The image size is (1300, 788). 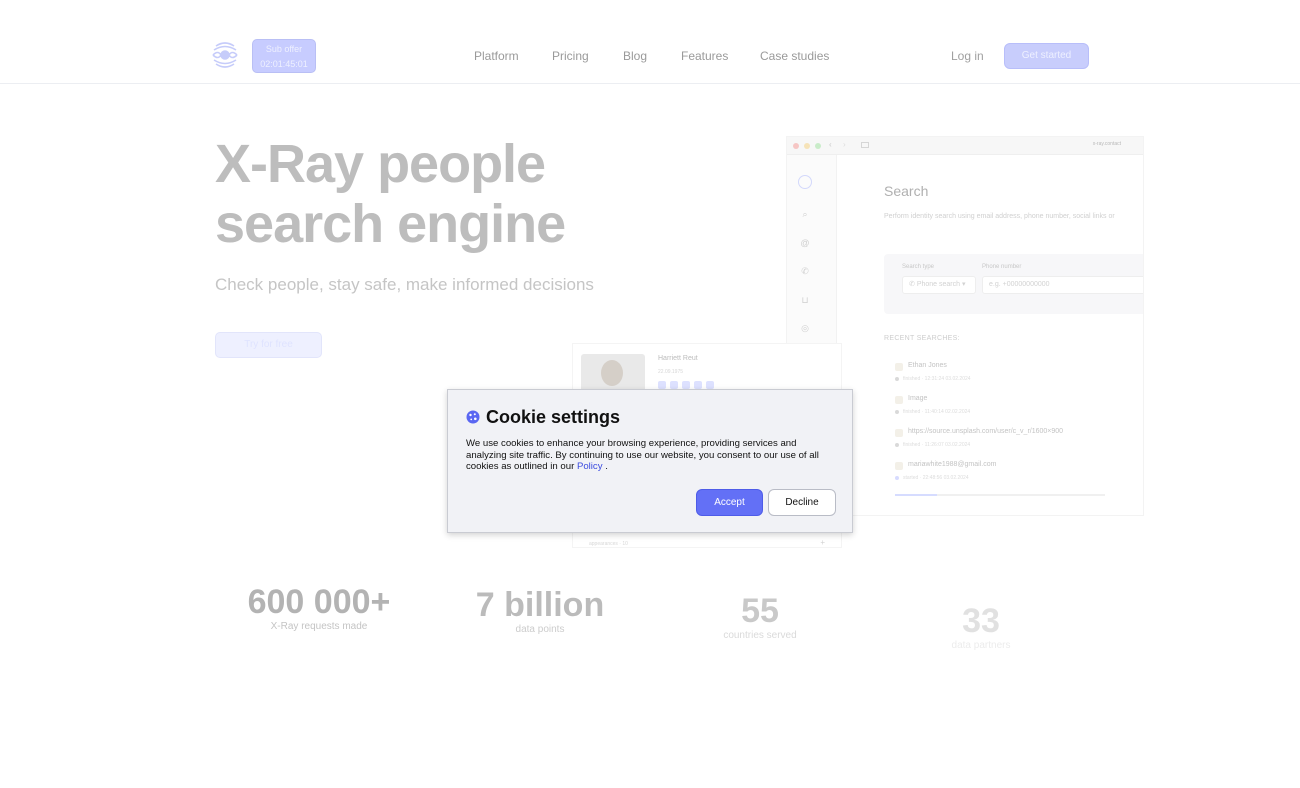 I want to click on search-progress-fill, so click(x=916, y=495).